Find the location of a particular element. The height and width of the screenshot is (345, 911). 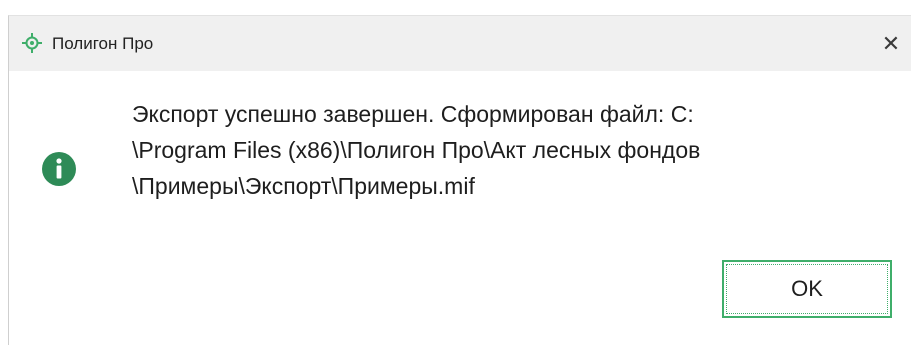

crosshair-locator-icon is located at coordinates (32, 43).